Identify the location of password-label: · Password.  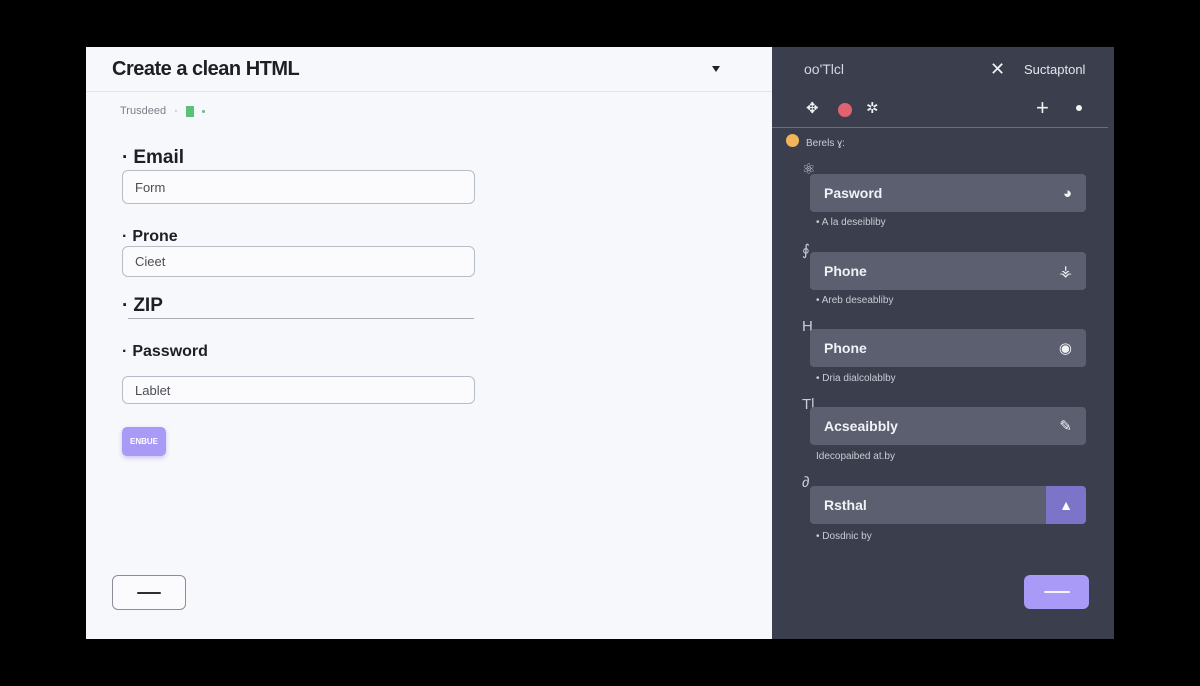
(165, 351).